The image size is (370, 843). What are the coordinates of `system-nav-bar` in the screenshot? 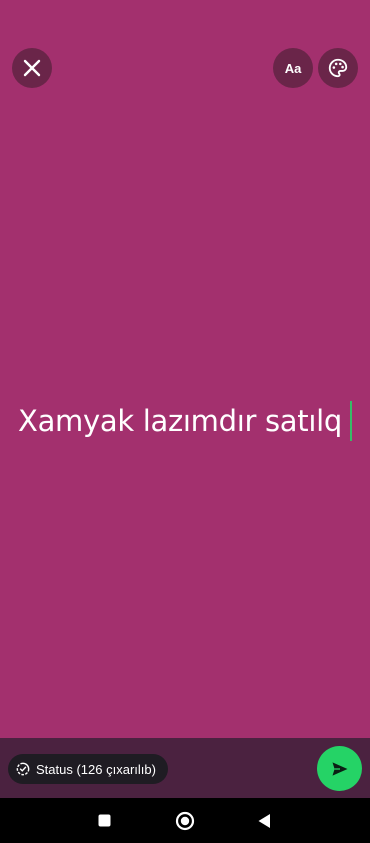 It's located at (185, 820).